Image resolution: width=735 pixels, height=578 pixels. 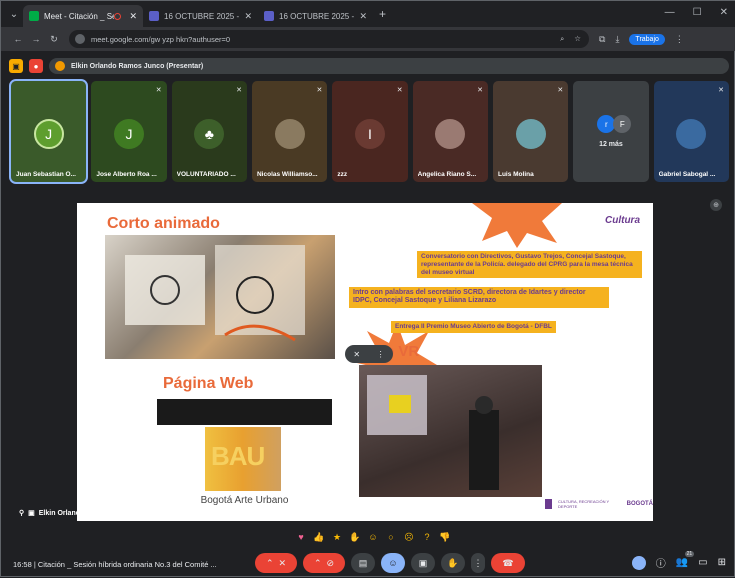 I want to click on menu-dots-icon: ⋮, so click(x=679, y=39).